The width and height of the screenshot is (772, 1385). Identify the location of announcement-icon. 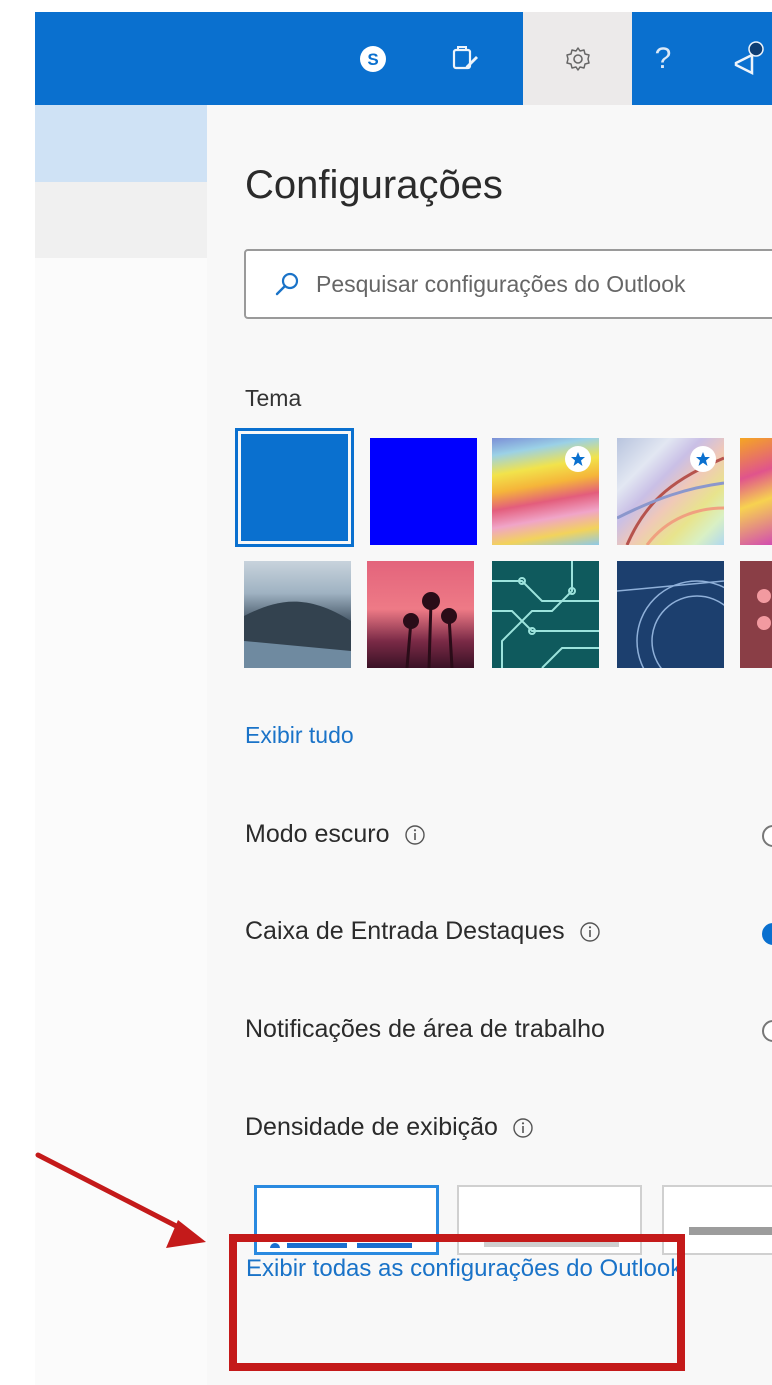
(746, 58).